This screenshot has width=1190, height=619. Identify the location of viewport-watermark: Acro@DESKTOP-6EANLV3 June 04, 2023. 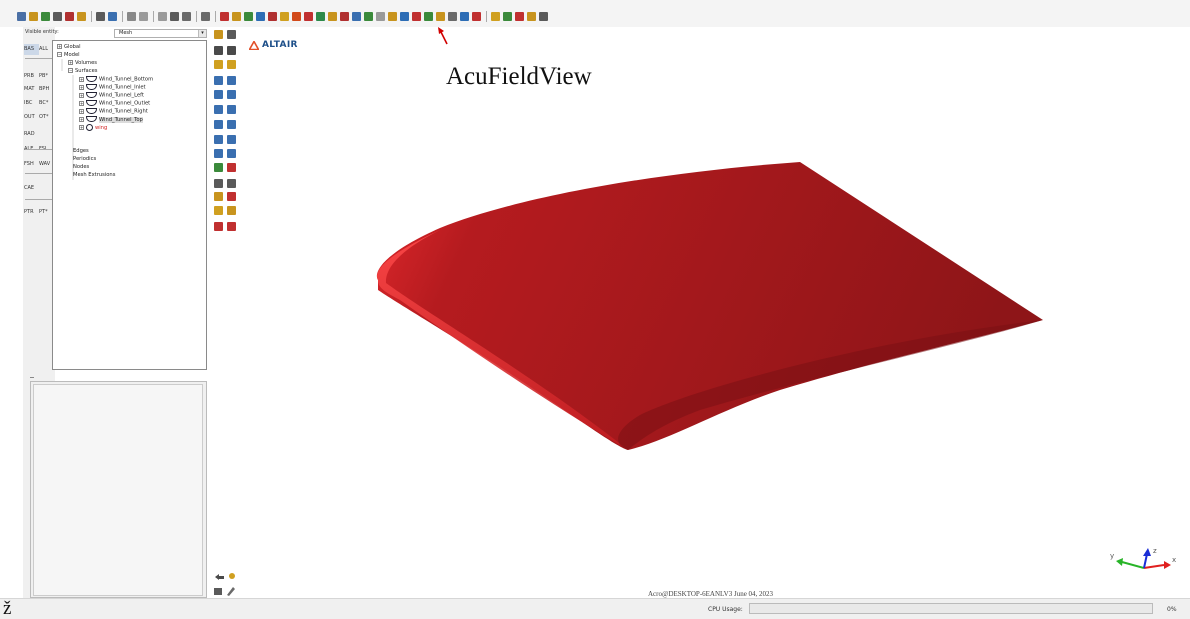
(711, 594).